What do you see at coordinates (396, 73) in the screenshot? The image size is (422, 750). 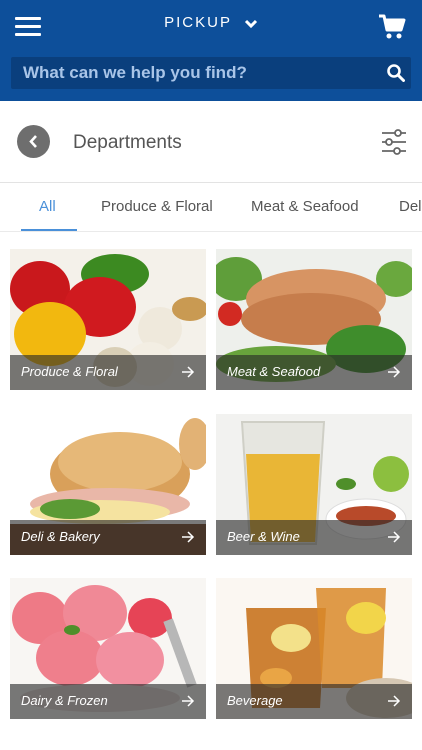 I see `search-icon` at bounding box center [396, 73].